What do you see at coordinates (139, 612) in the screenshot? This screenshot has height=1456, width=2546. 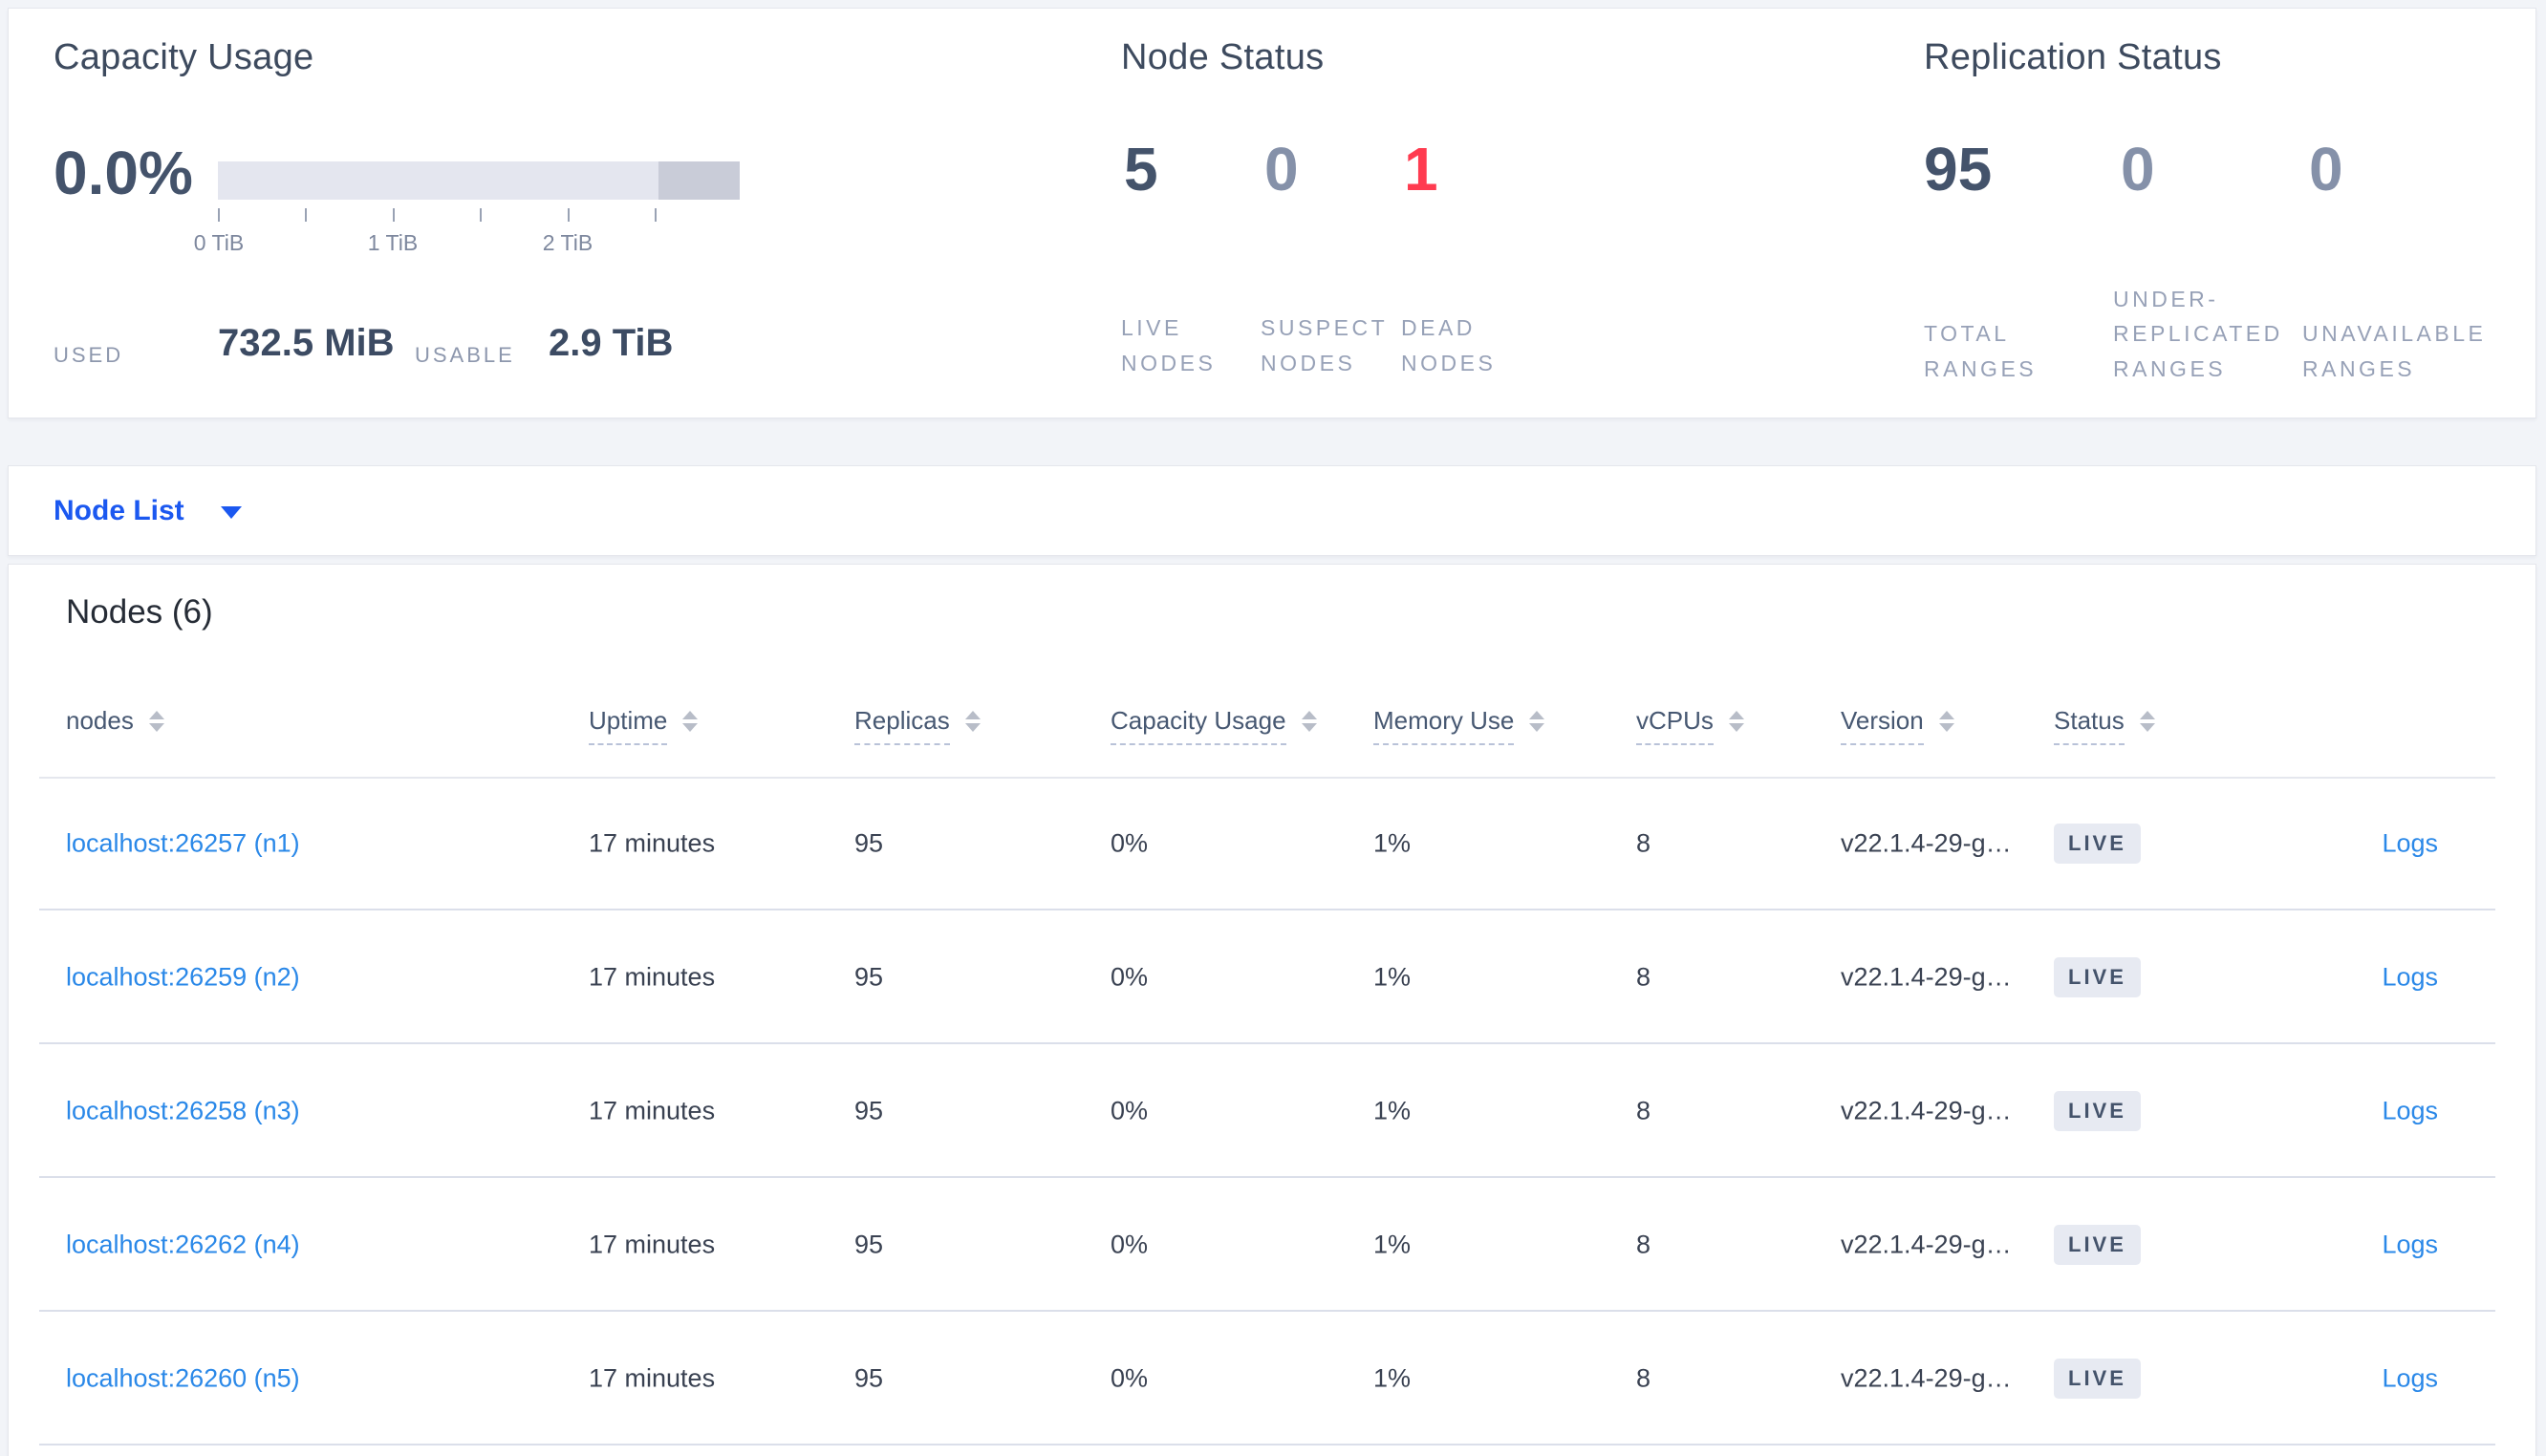 I see `nodes-table-title: Nodes (6)` at bounding box center [139, 612].